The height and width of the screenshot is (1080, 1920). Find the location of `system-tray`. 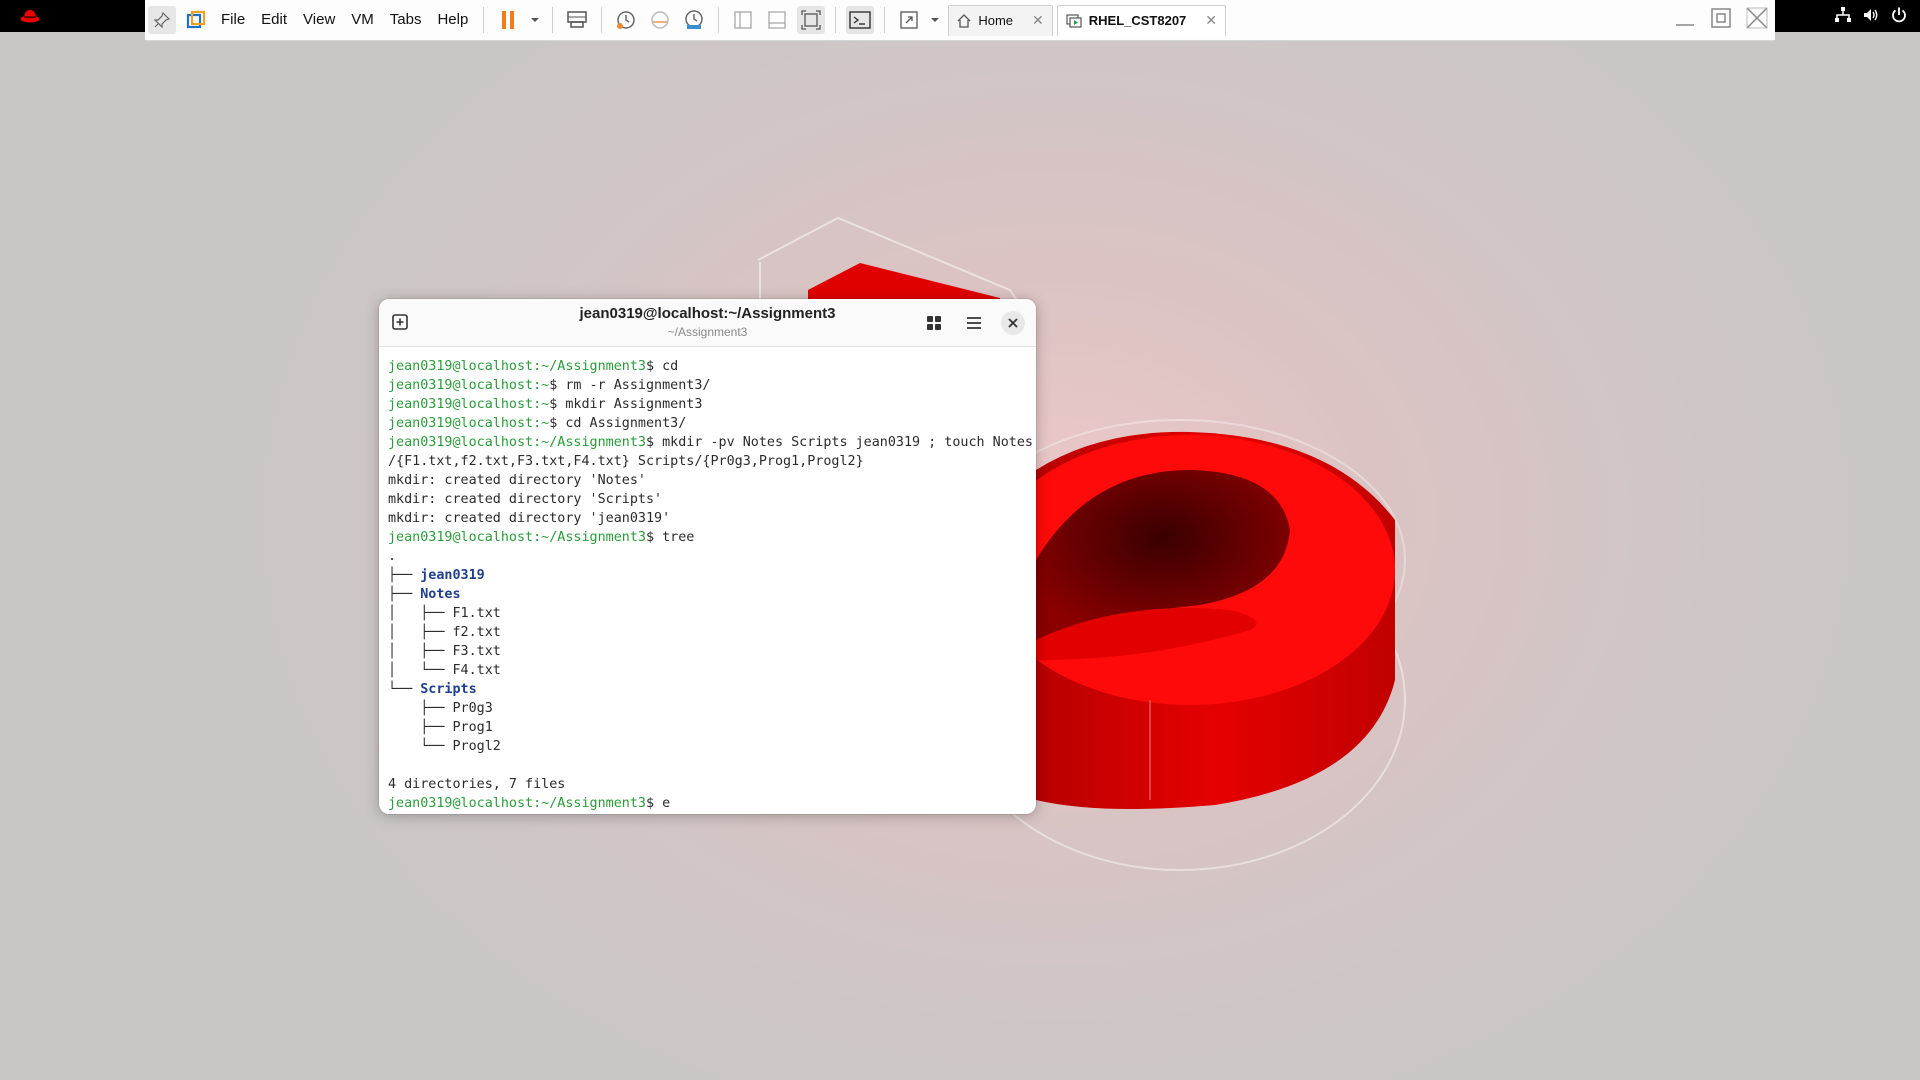

system-tray is located at coordinates (1871, 15).